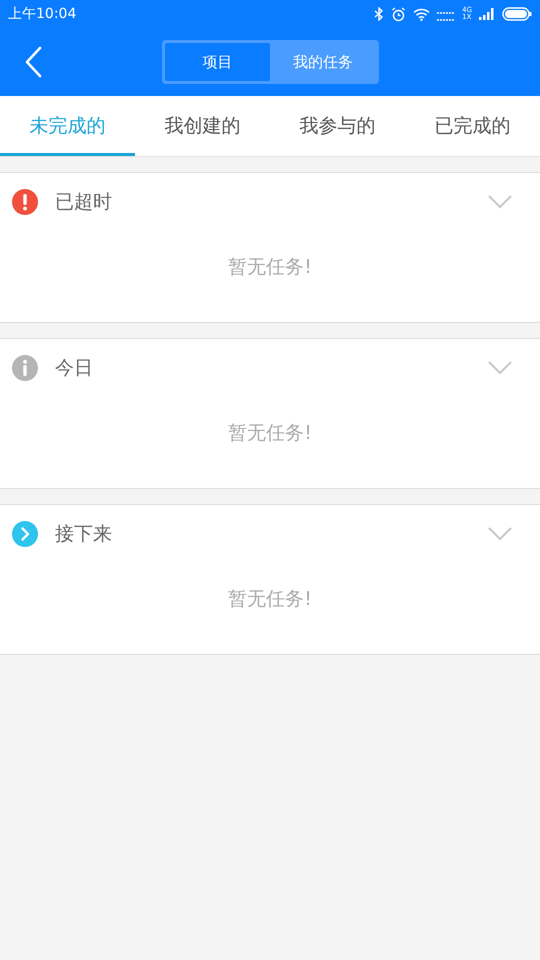  What do you see at coordinates (337, 126) in the screenshot?
I see `tab: 我参与的` at bounding box center [337, 126].